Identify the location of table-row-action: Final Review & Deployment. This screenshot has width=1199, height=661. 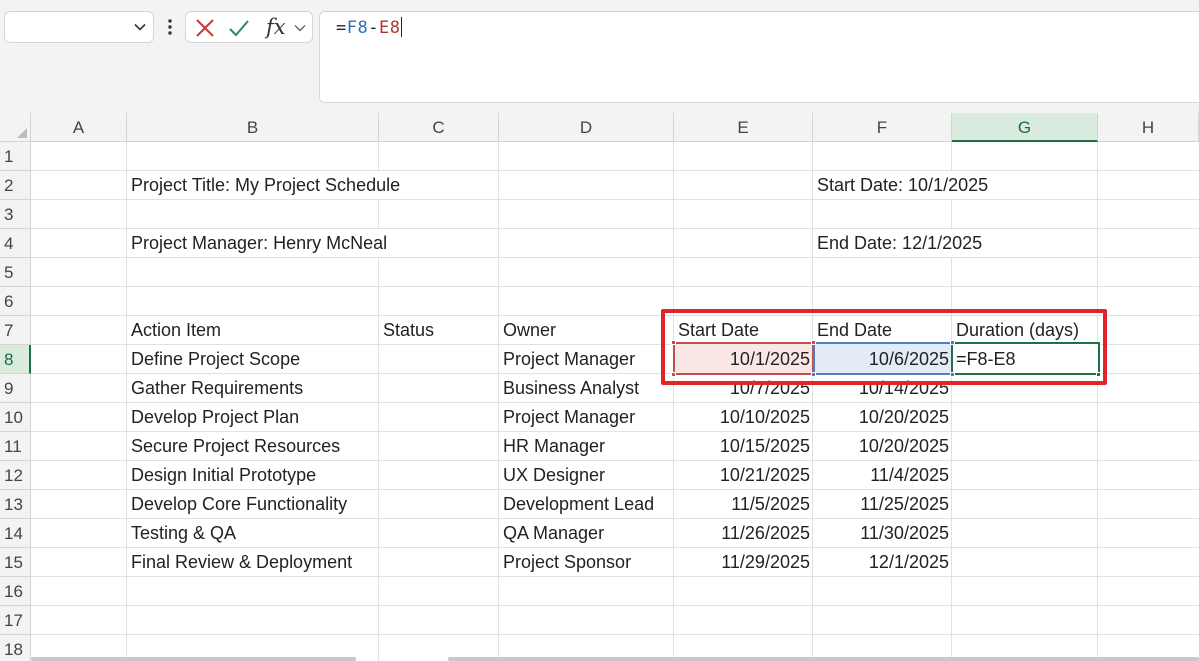
(239, 562).